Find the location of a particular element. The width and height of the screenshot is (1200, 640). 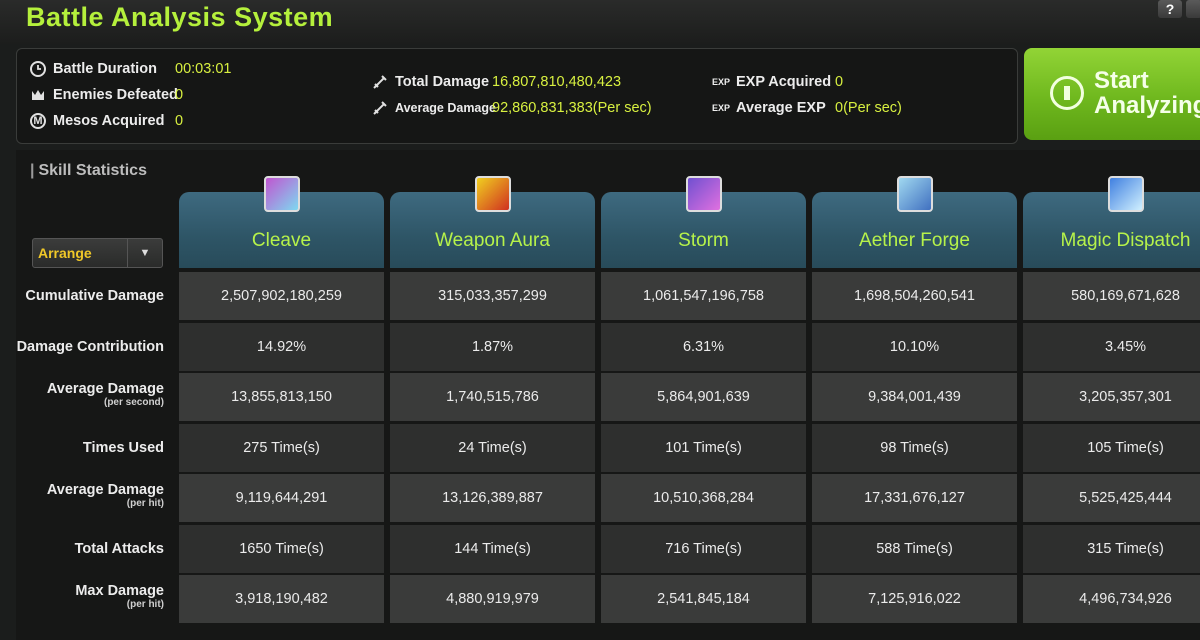

skill-name: Magic Dispatch is located at coordinates (1125, 240).